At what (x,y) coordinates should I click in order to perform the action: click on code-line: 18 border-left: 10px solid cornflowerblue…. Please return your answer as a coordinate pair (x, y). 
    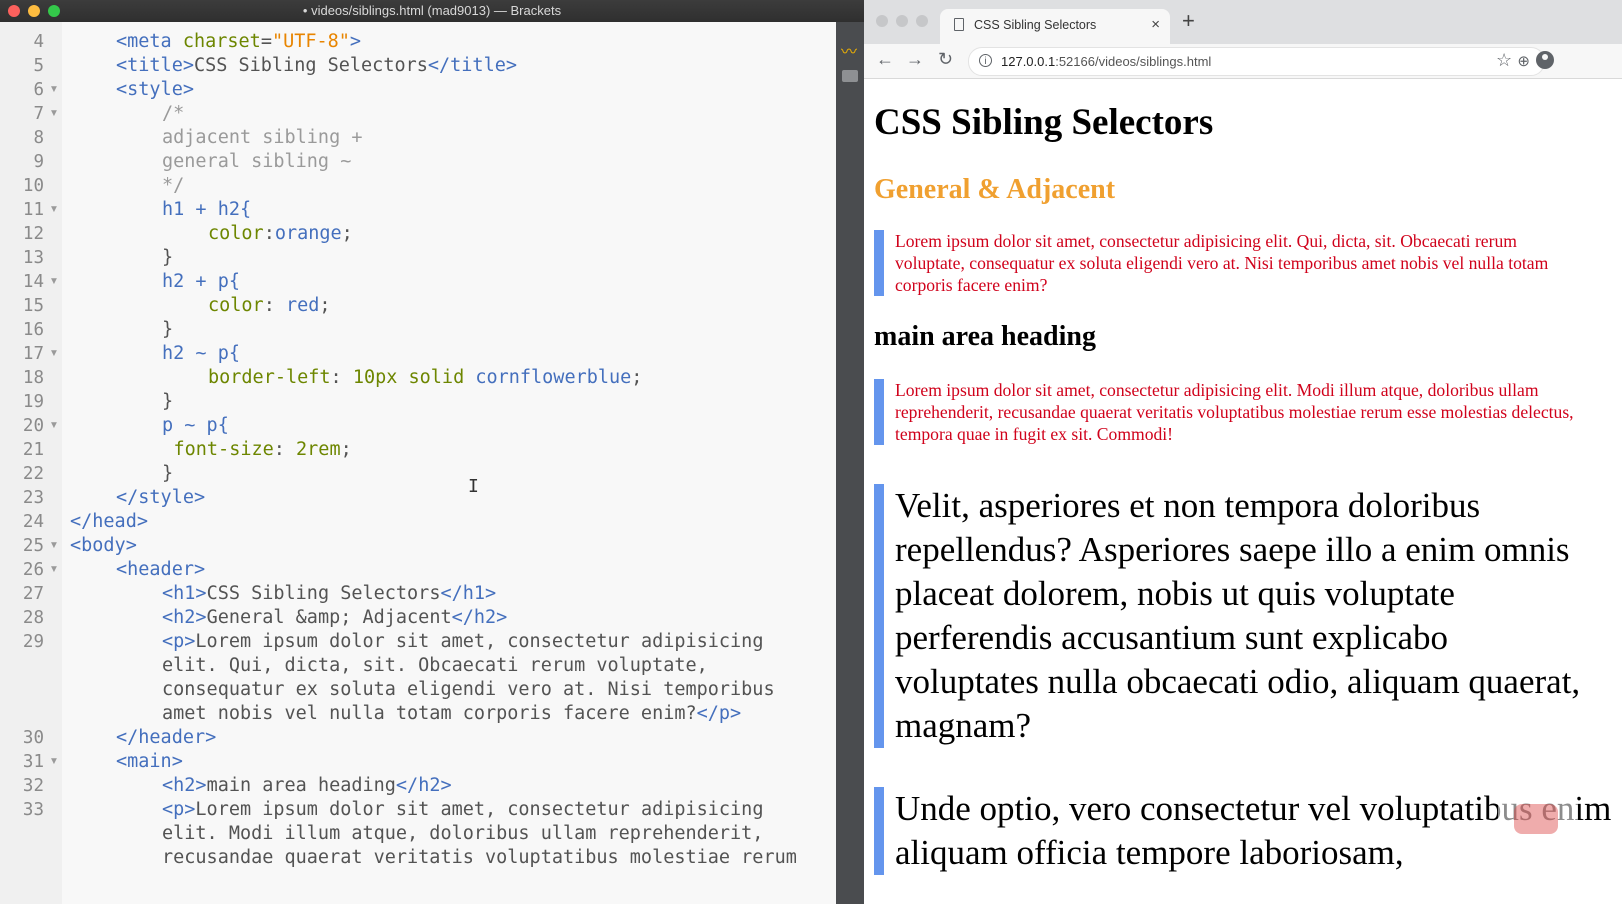
    Looking at the image, I should click on (418, 378).